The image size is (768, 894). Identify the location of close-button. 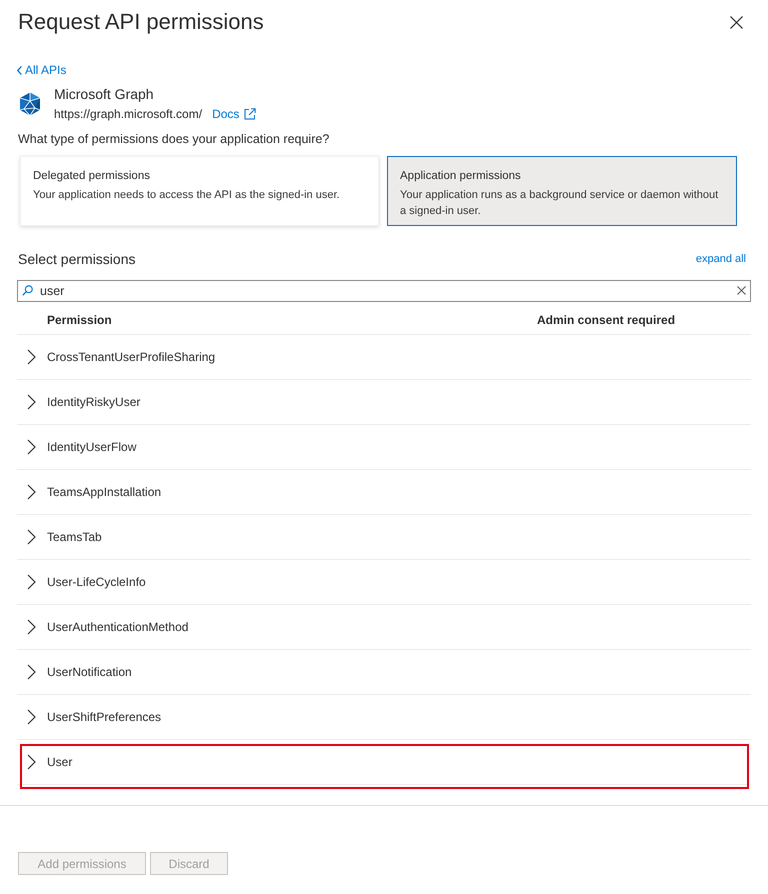
(736, 22).